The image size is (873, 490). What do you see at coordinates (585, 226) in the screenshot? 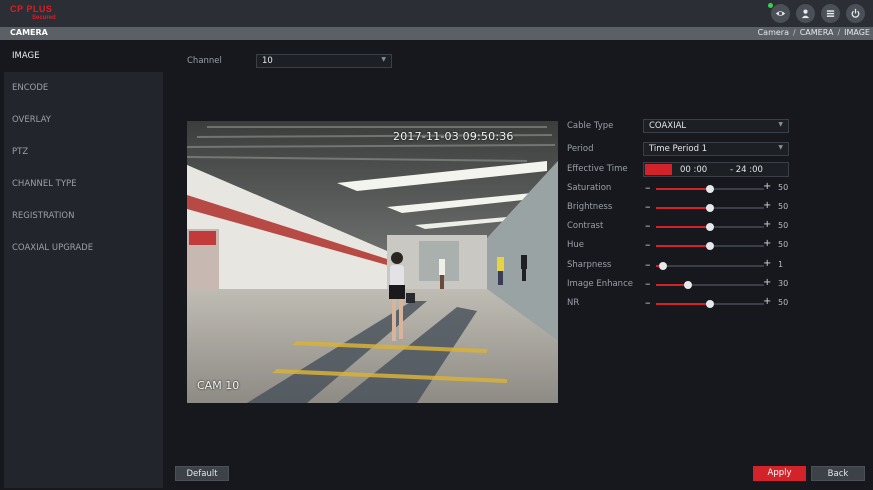
I see `slider-label: Contrast` at bounding box center [585, 226].